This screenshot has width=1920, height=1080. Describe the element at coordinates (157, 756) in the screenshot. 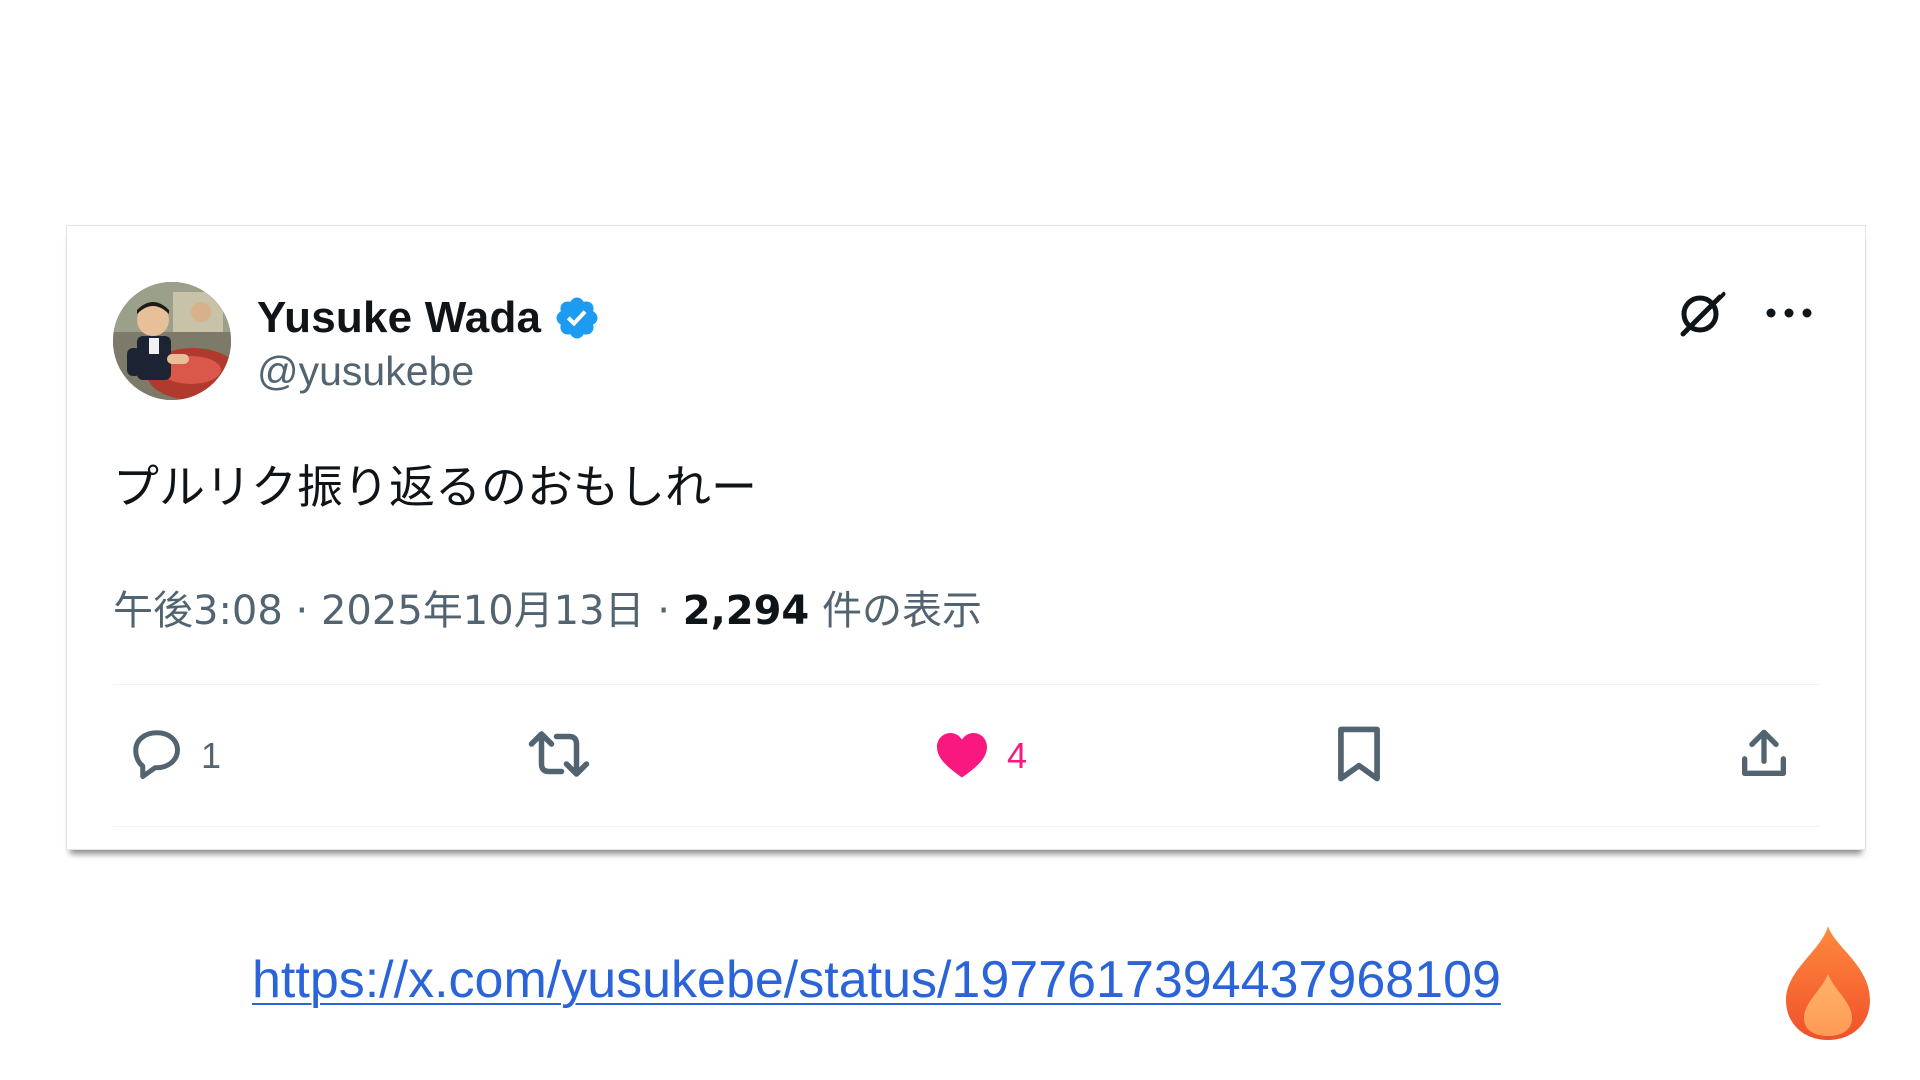

I see `reply-icon` at that location.